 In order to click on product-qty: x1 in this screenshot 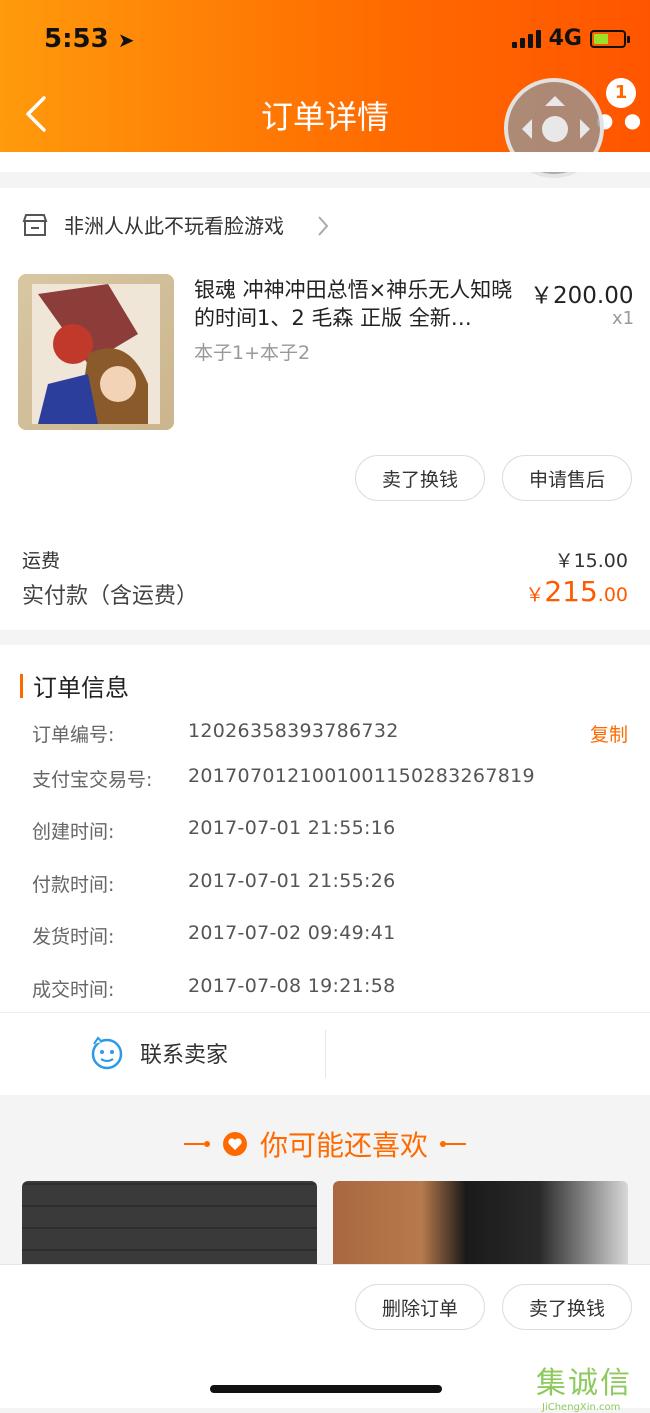, I will do `click(623, 318)`.